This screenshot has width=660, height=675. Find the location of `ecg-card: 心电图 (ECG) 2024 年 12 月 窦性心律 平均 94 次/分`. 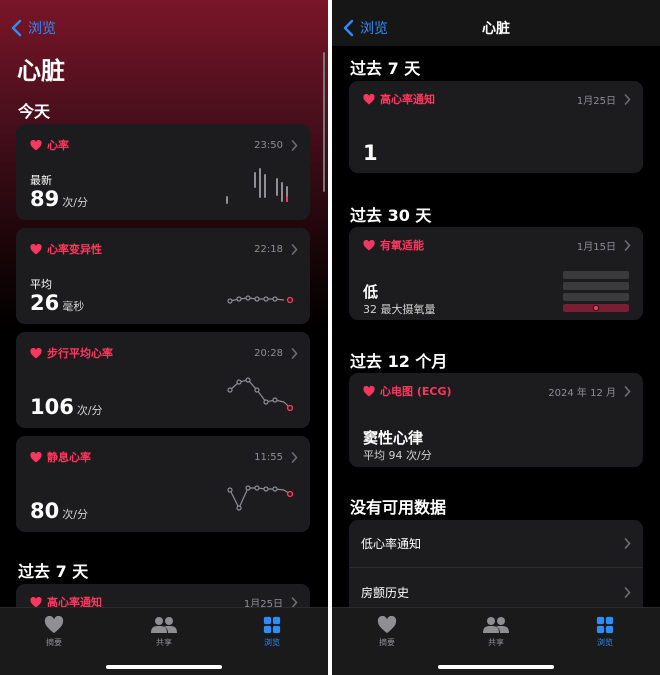

ecg-card: 心电图 (ECG) 2024 年 12 月 窦性心律 平均 94 次/分 is located at coordinates (496, 420).